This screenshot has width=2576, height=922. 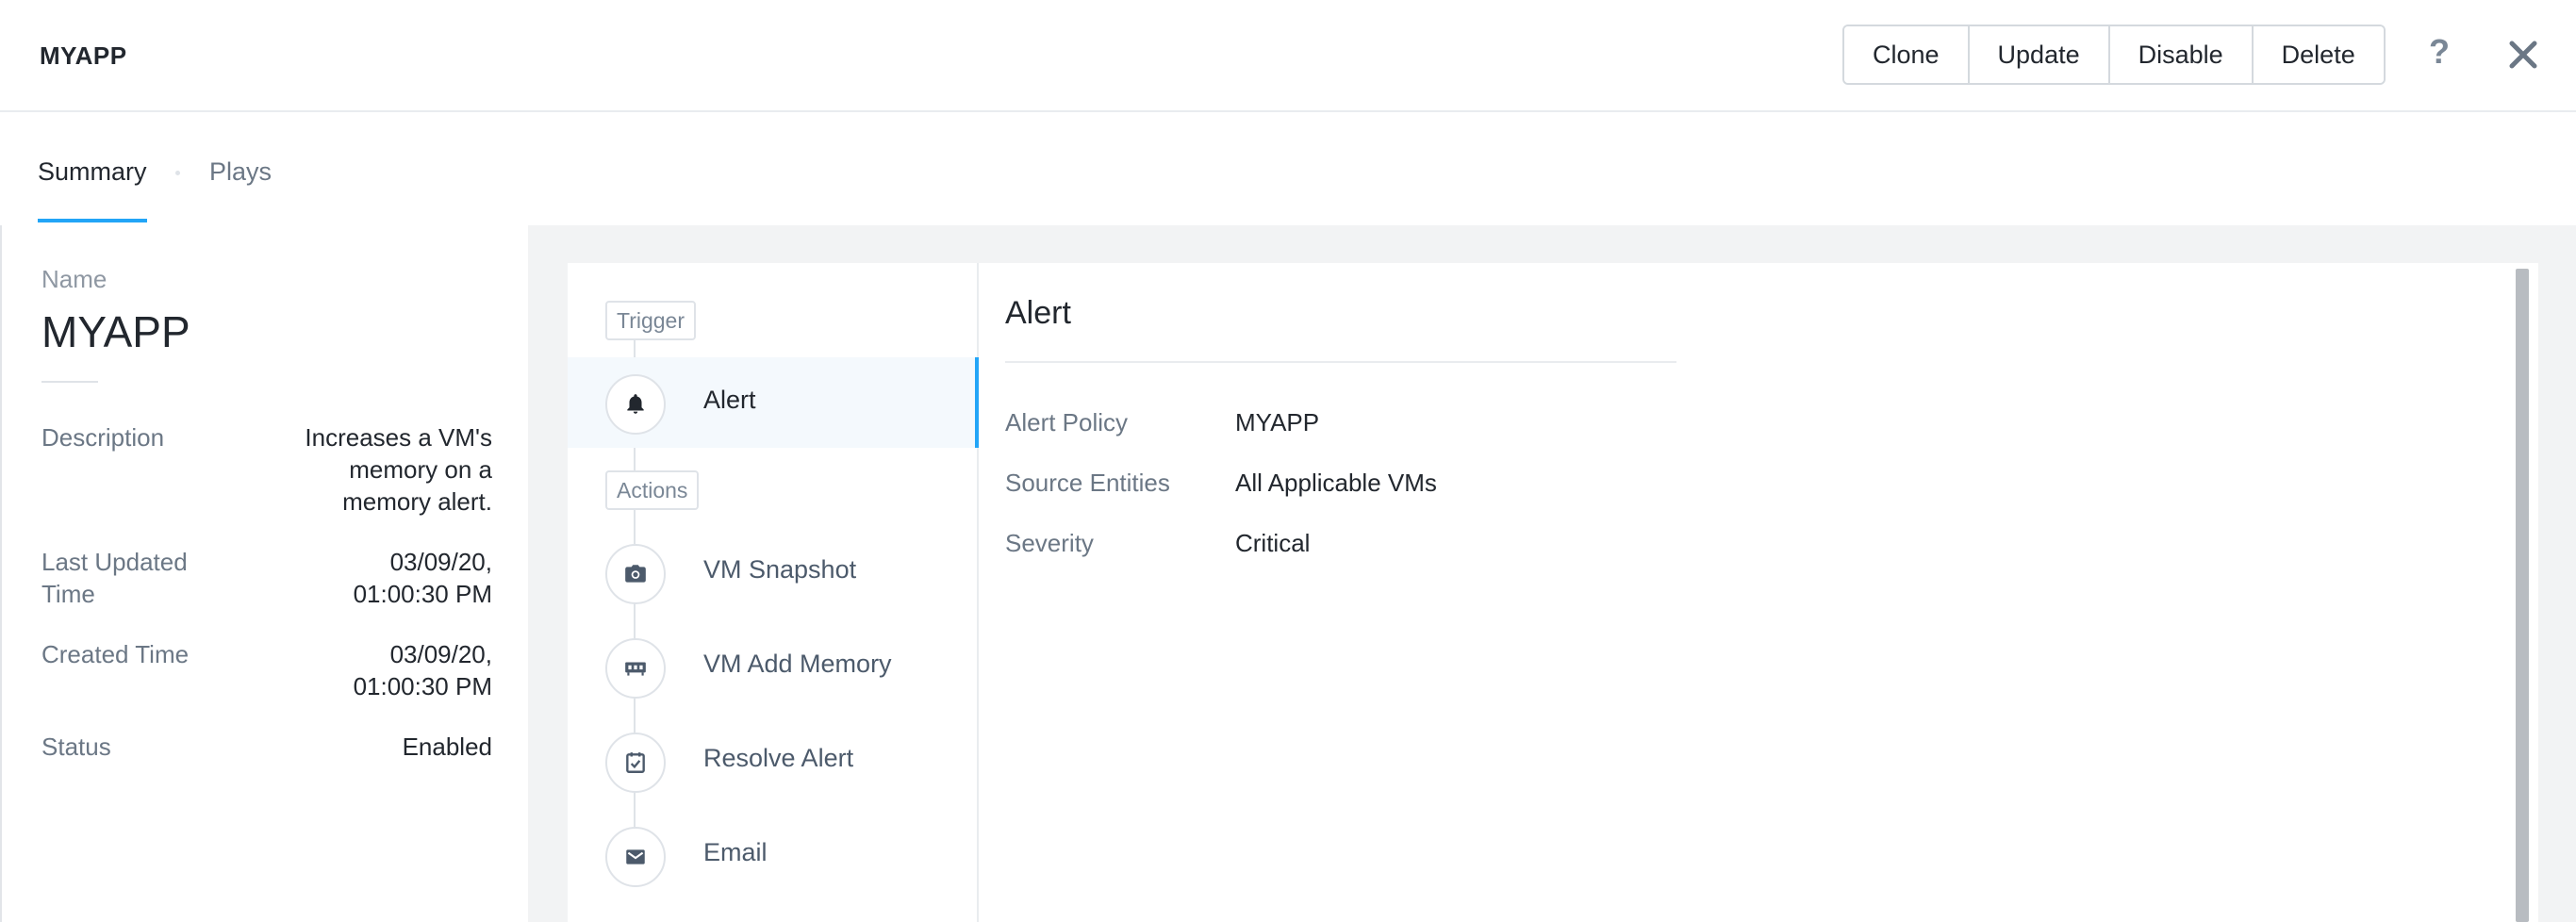 What do you see at coordinates (780, 570) in the screenshot?
I see `flow-item-label: VM Snapshot` at bounding box center [780, 570].